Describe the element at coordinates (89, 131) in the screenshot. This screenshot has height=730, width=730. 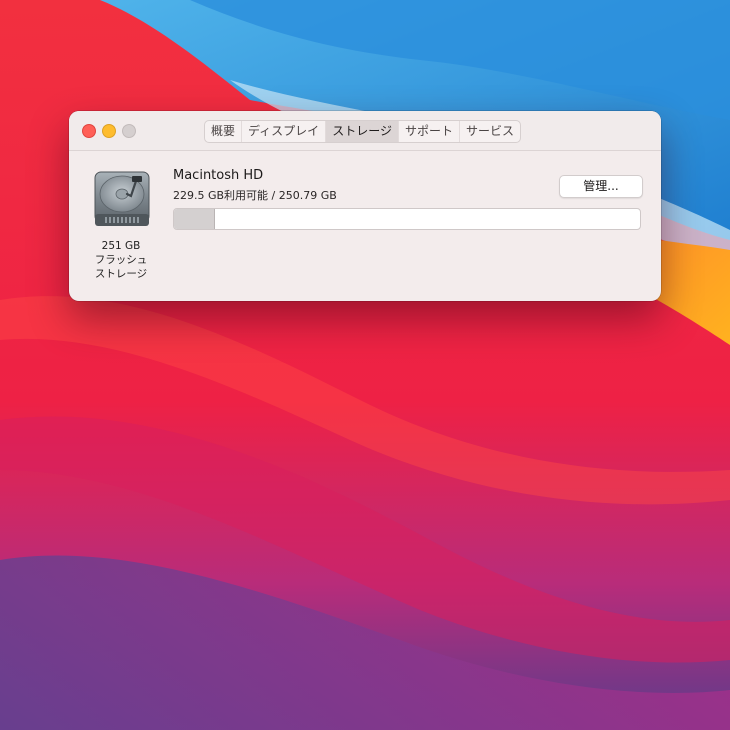
I see `close-window-button` at that location.